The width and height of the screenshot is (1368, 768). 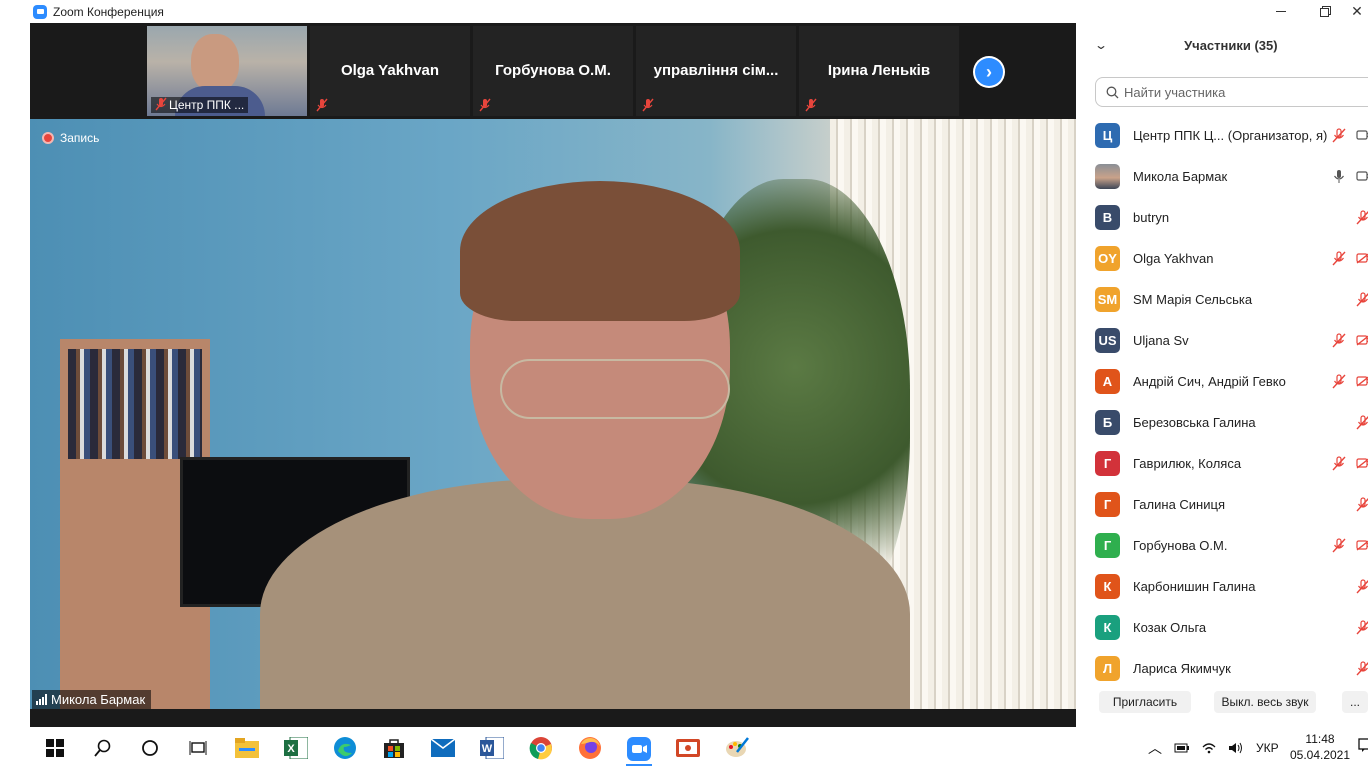 What do you see at coordinates (247, 748) in the screenshot?
I see `file-explorer-icon` at bounding box center [247, 748].